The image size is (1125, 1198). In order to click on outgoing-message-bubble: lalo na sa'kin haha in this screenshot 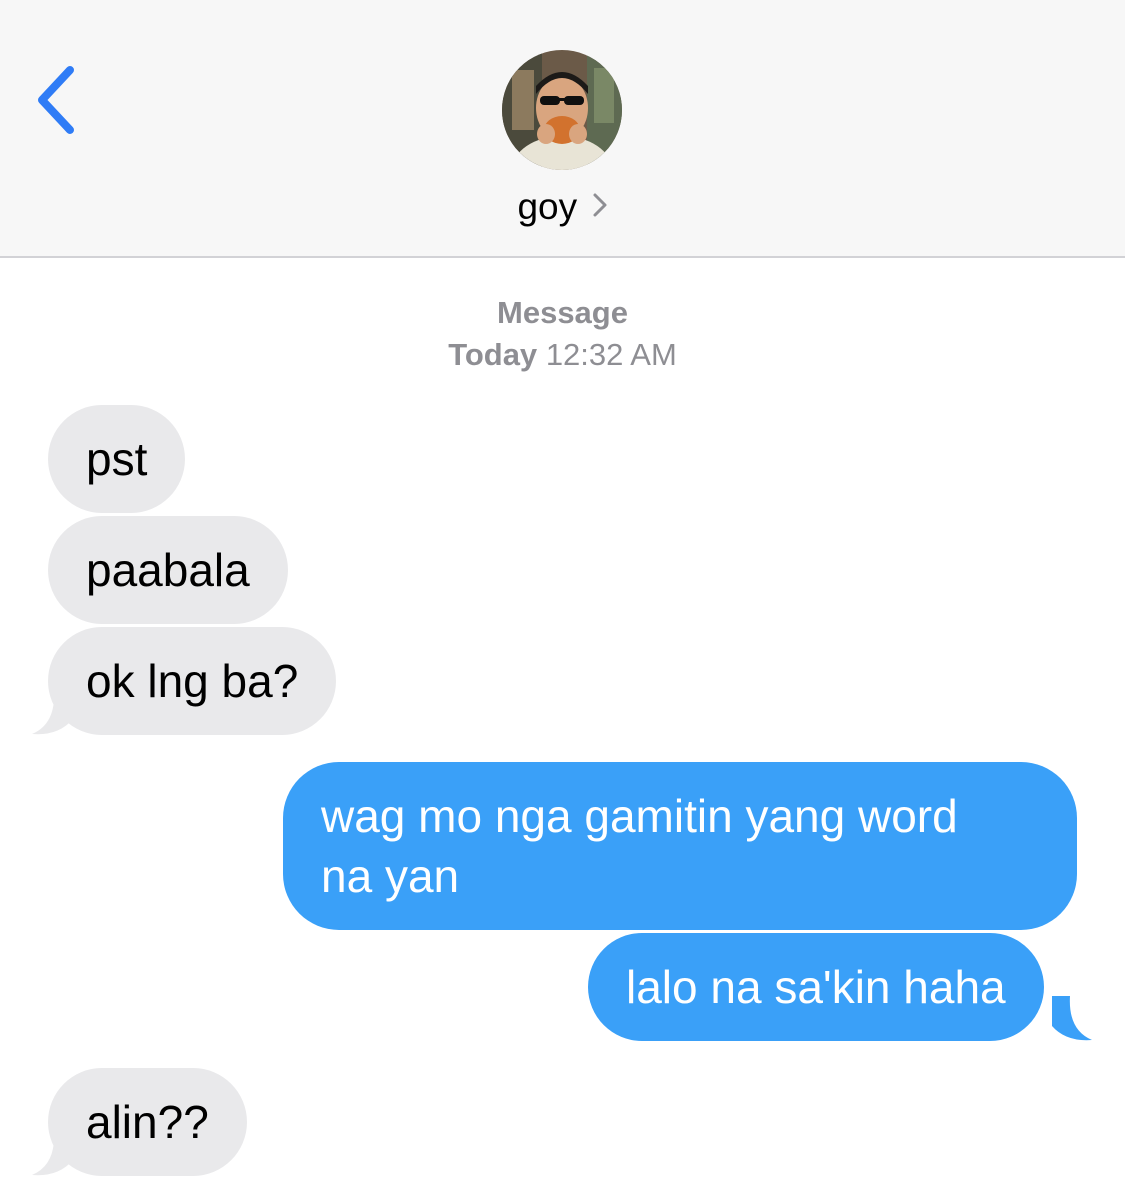, I will do `click(816, 987)`.